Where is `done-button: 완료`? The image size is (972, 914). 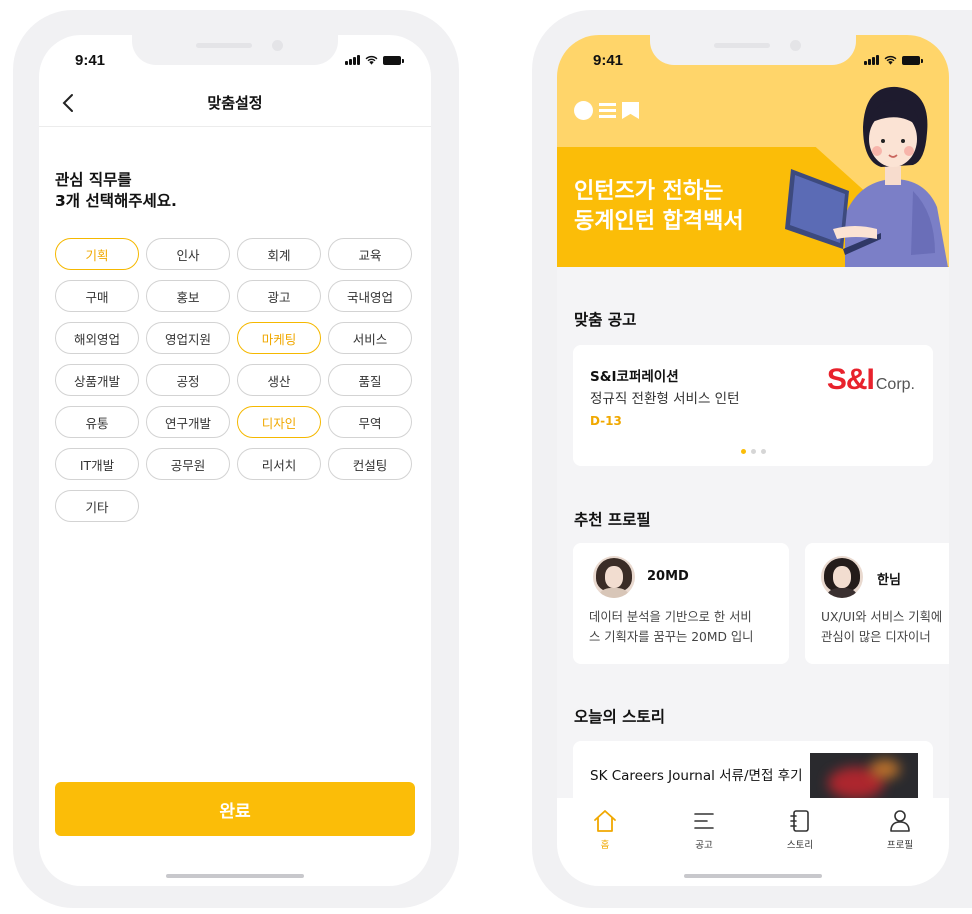 done-button: 완료 is located at coordinates (235, 809).